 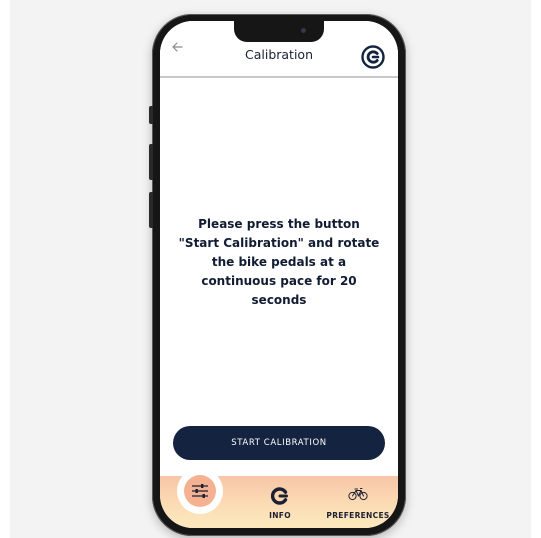 What do you see at coordinates (358, 502) in the screenshot?
I see `nav-item-preferences: PREFERENCES` at bounding box center [358, 502].